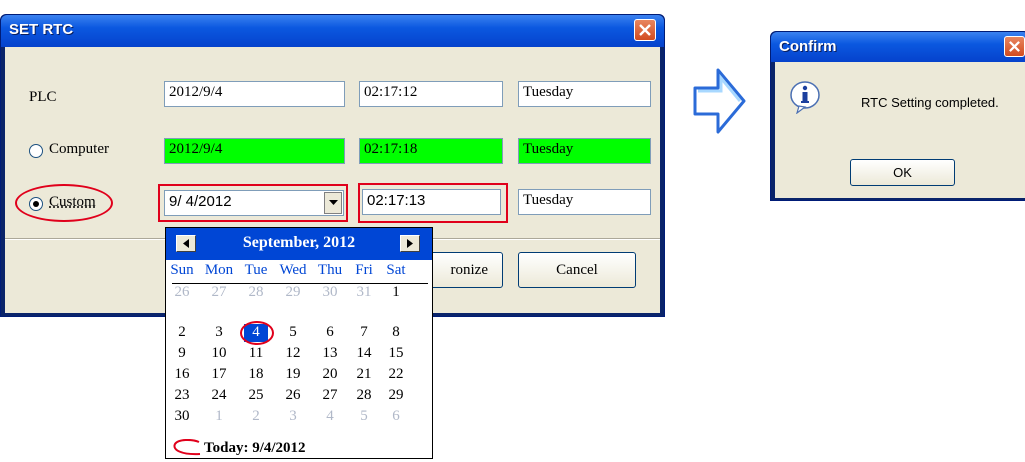 The image size is (1025, 462). What do you see at coordinates (364, 374) in the screenshot?
I see `calendar-day: 21` at bounding box center [364, 374].